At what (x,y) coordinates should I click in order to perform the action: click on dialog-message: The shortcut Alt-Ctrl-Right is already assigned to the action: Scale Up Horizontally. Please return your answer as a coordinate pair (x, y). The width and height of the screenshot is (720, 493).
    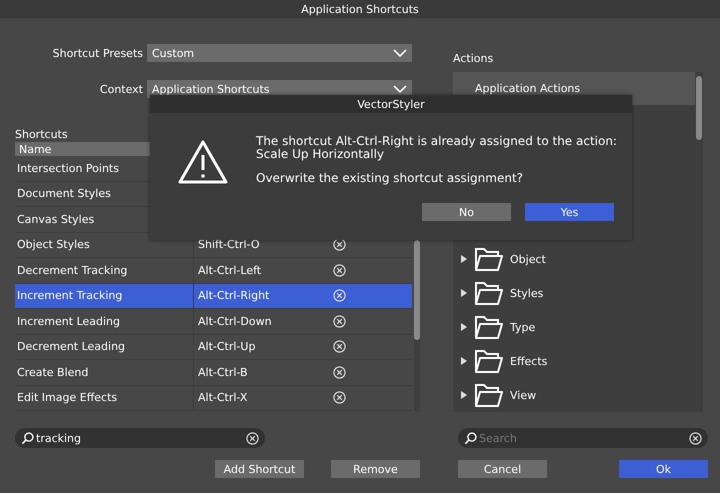
    Looking at the image, I should click on (437, 148).